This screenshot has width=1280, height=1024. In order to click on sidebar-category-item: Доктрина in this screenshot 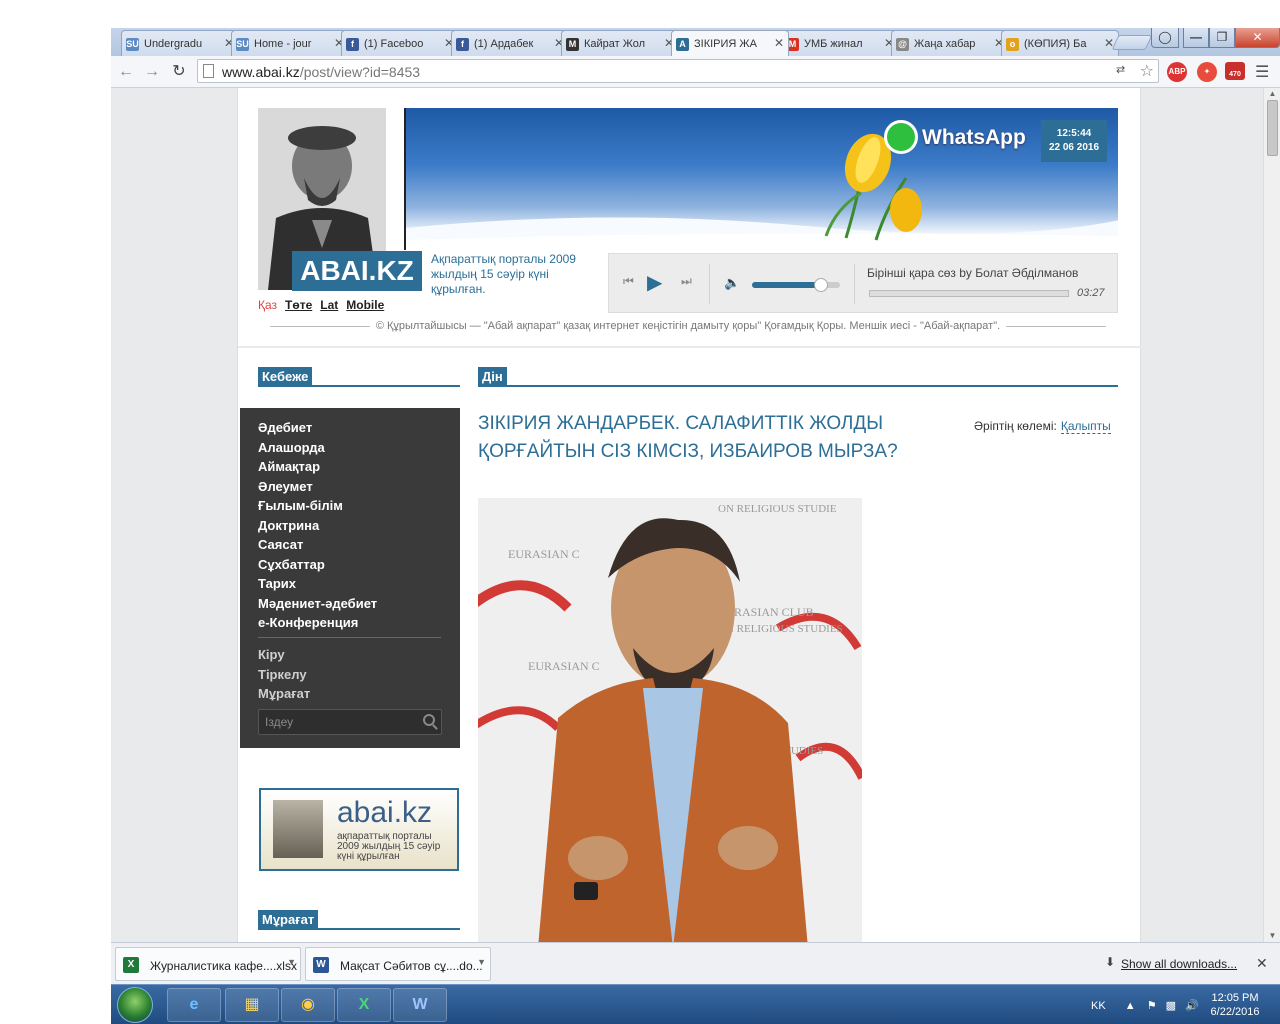, I will do `click(288, 525)`.